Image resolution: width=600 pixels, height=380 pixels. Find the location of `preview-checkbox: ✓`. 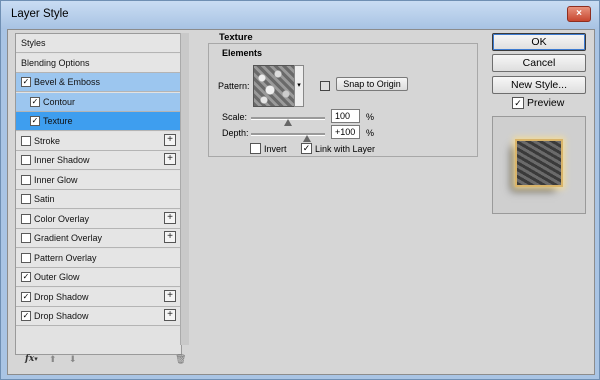

preview-checkbox: ✓ is located at coordinates (518, 103).